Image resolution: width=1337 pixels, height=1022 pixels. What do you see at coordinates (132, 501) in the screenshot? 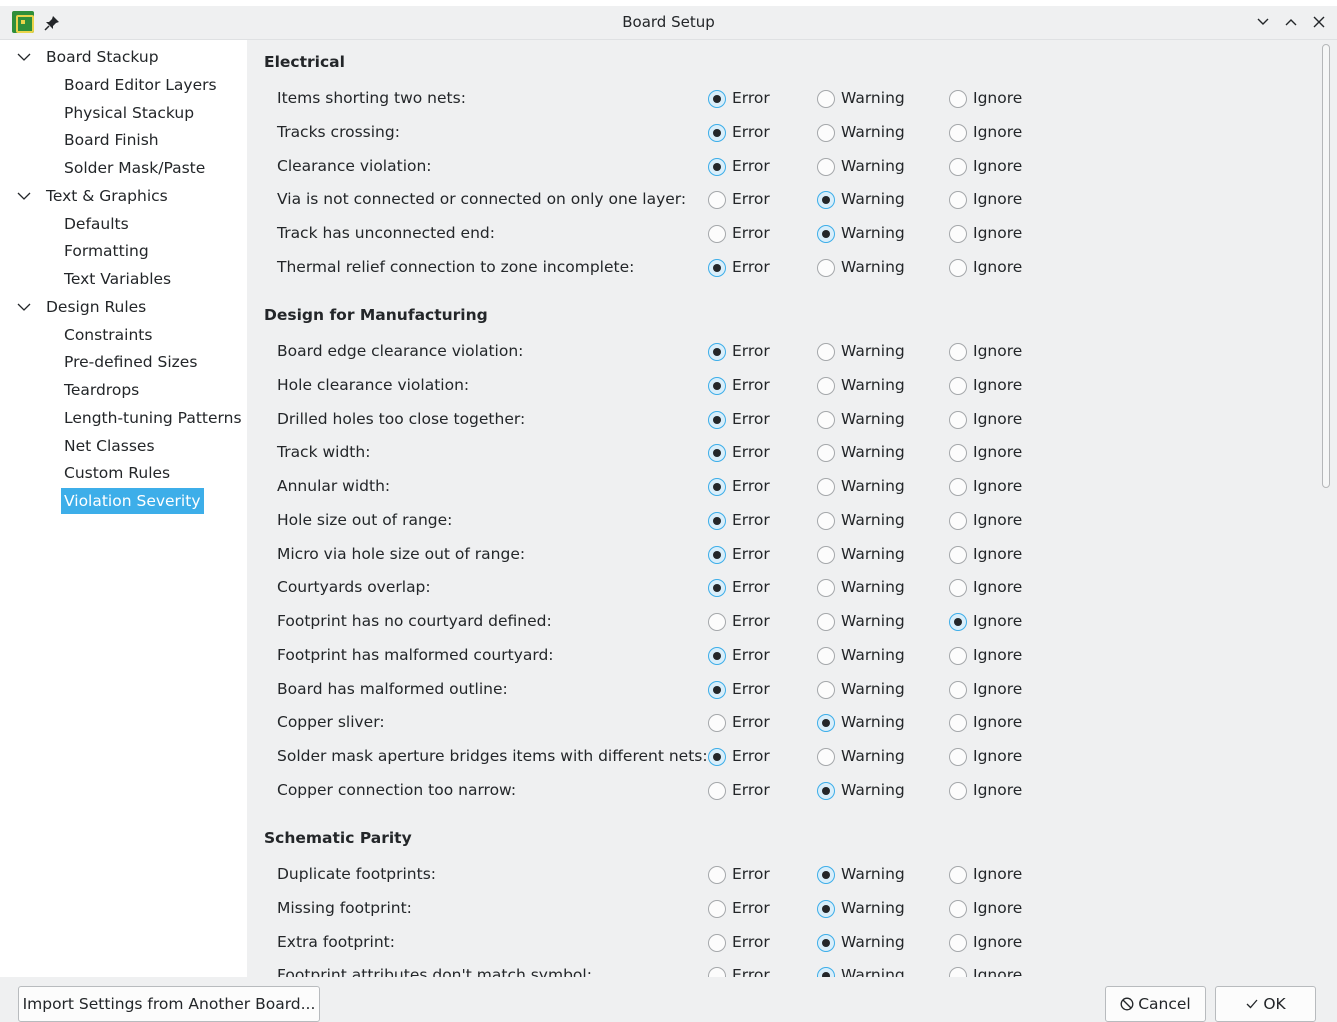
I see `sidebar-item-violation-severity: Violation Severity` at bounding box center [132, 501].